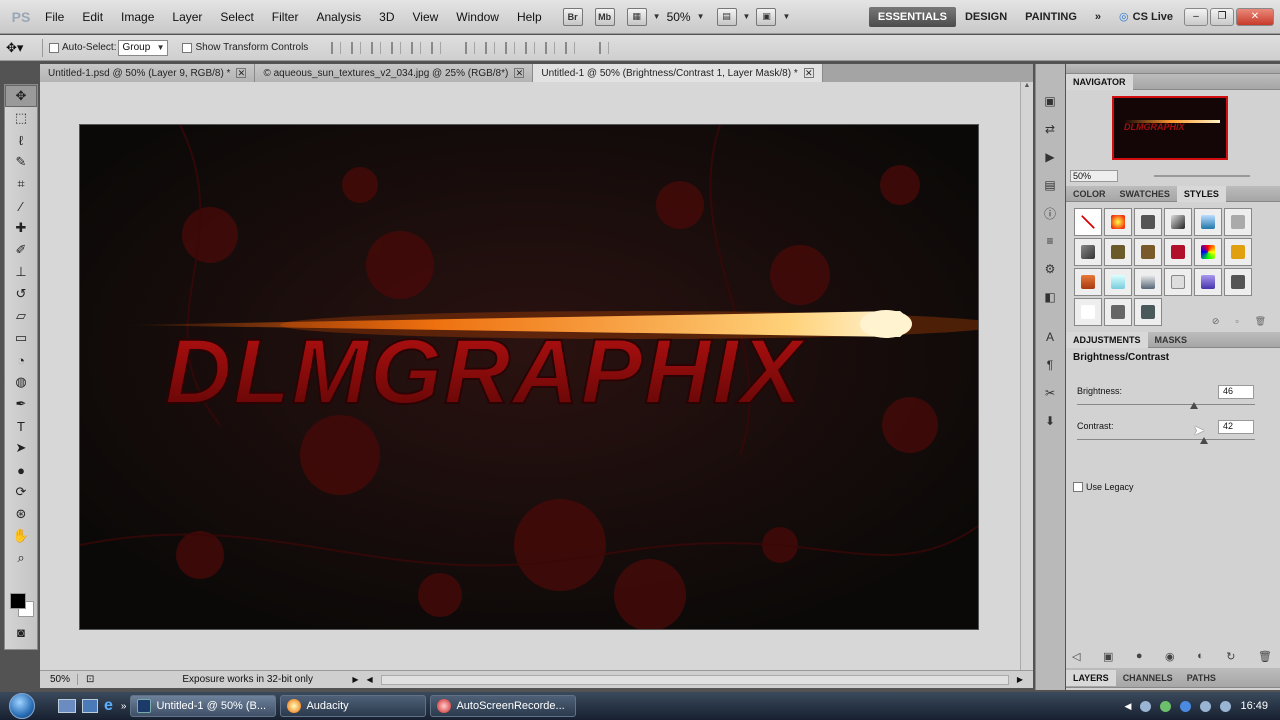 The width and height of the screenshot is (1280, 720). I want to click on 3d-icon: ⬇, so click(1050, 421).